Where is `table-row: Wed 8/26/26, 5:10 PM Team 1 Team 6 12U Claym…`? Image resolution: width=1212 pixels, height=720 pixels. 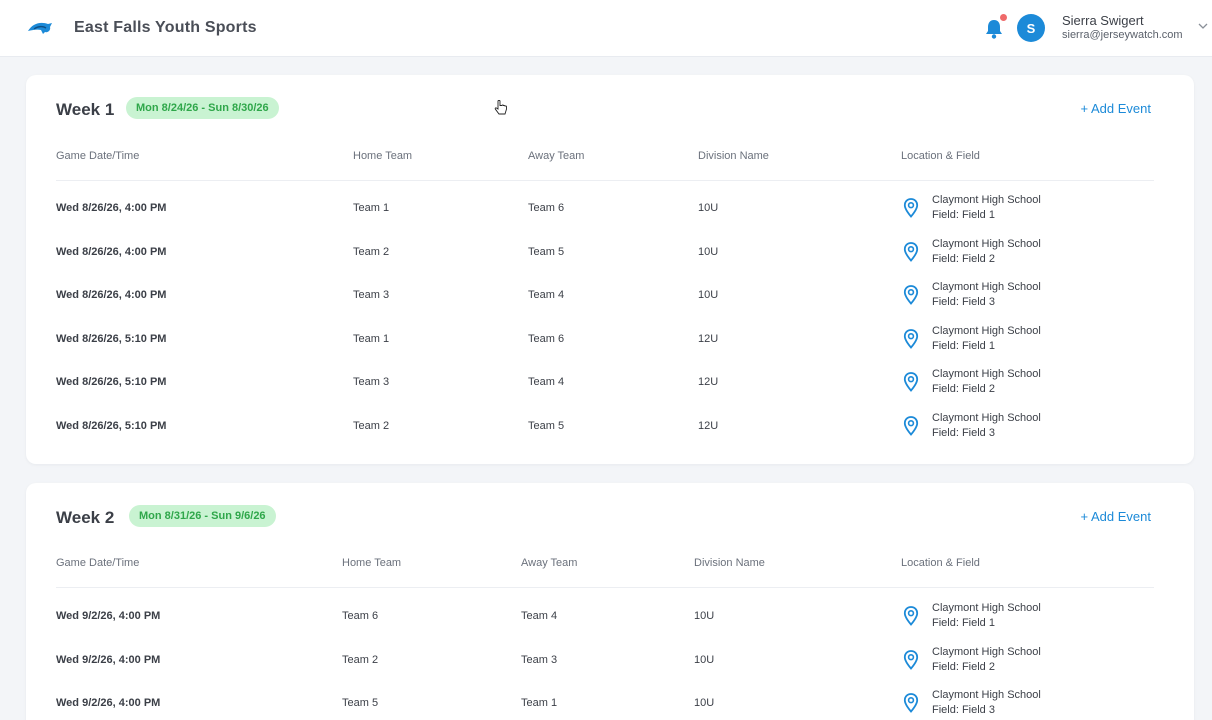 table-row: Wed 8/26/26, 5:10 PM Team 1 Team 6 12U Claym… is located at coordinates (610, 340).